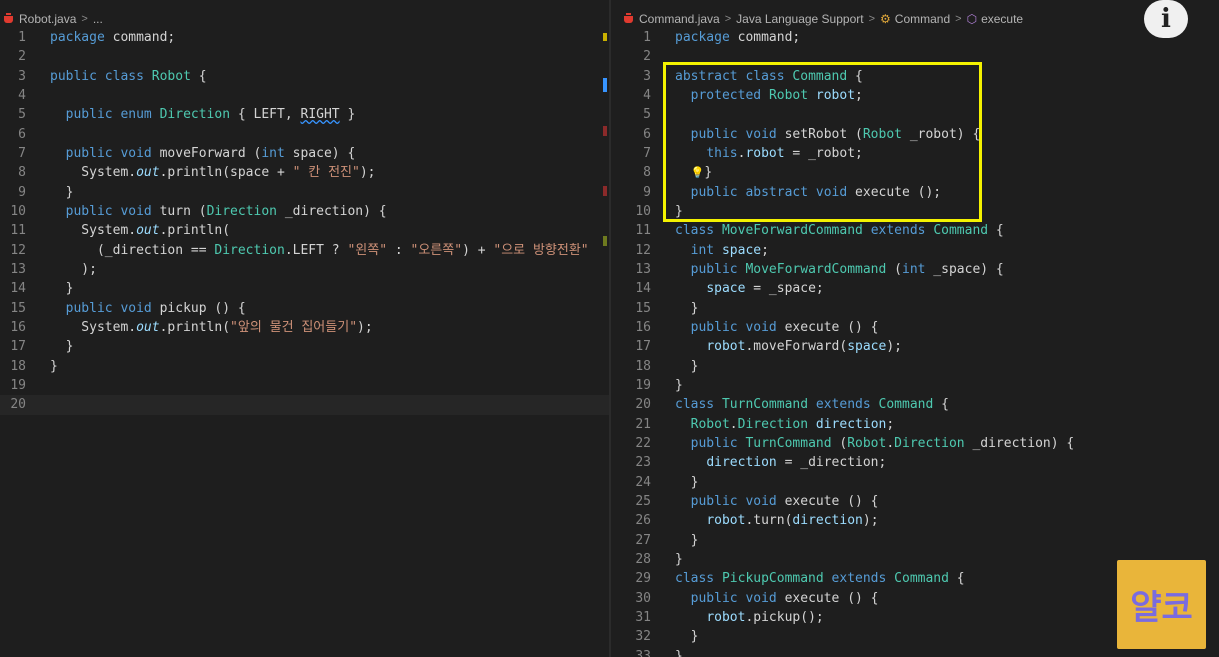 The image size is (1219, 657). What do you see at coordinates (304, 269) in the screenshot?
I see `code-line: 13 );` at bounding box center [304, 269].